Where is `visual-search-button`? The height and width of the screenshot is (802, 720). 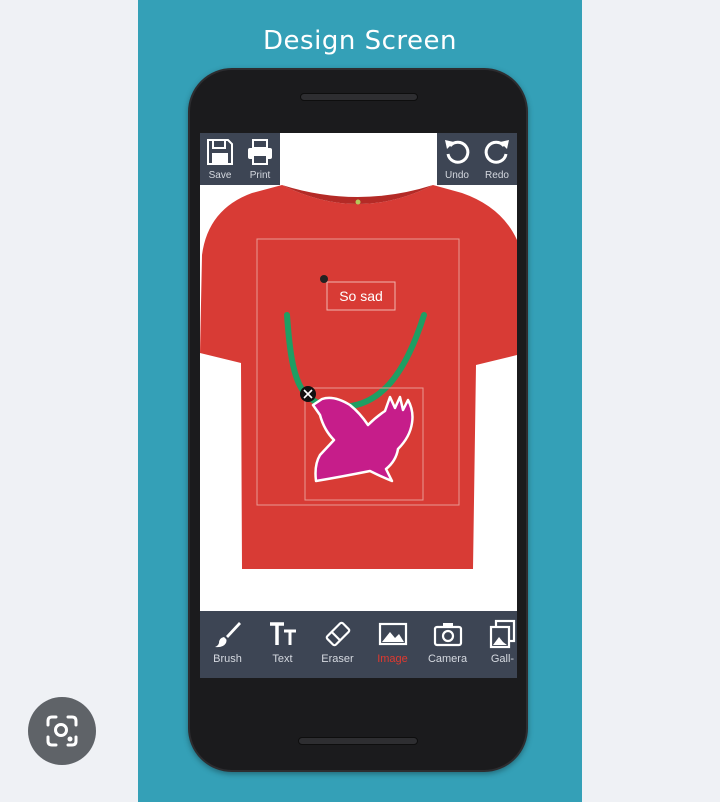 visual-search-button is located at coordinates (62, 731).